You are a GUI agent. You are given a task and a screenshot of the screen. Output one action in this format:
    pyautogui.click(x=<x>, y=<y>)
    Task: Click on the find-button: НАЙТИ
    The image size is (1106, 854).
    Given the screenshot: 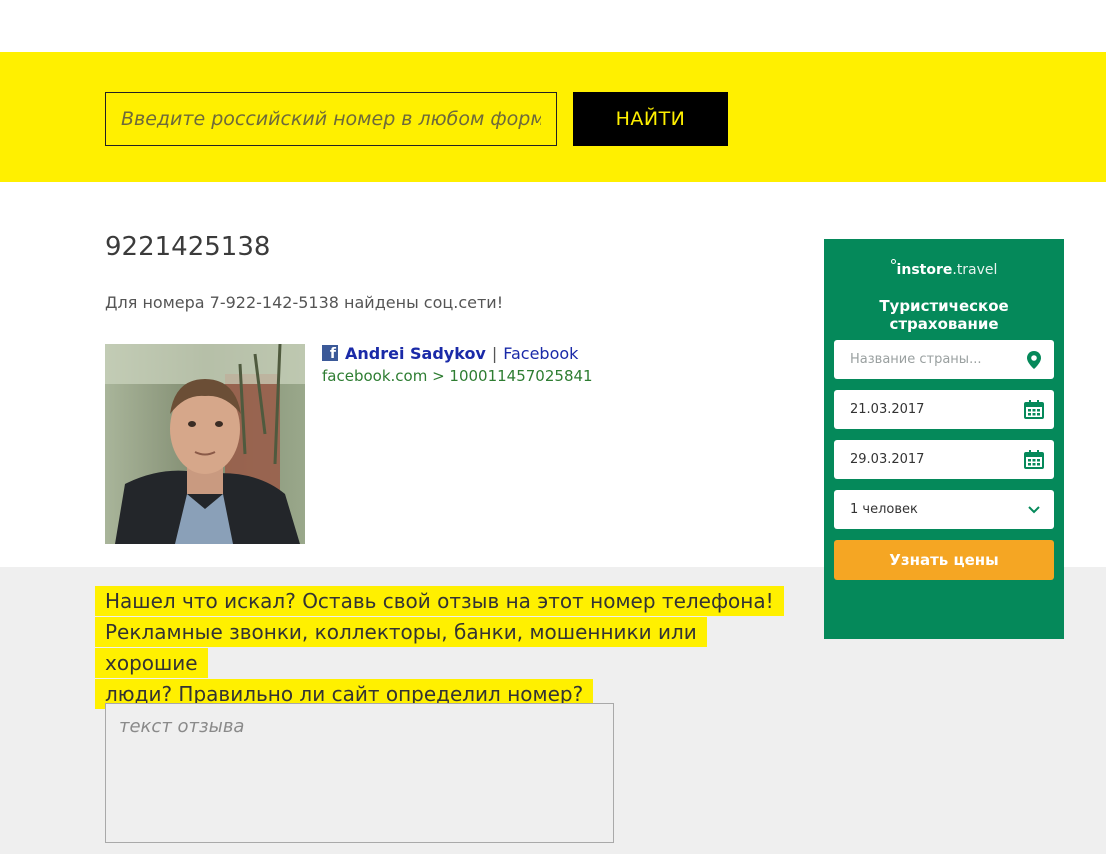 What is the action you would take?
    pyautogui.click(x=650, y=119)
    